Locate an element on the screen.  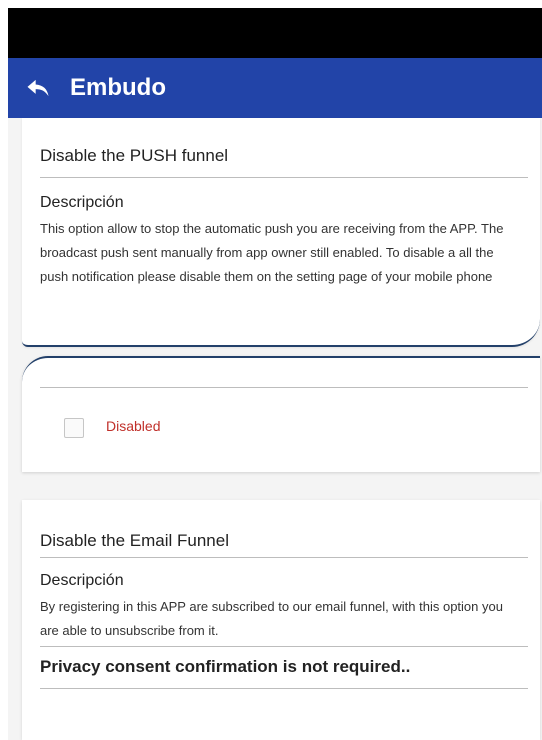
back-arrow-icon is located at coordinates (38, 88).